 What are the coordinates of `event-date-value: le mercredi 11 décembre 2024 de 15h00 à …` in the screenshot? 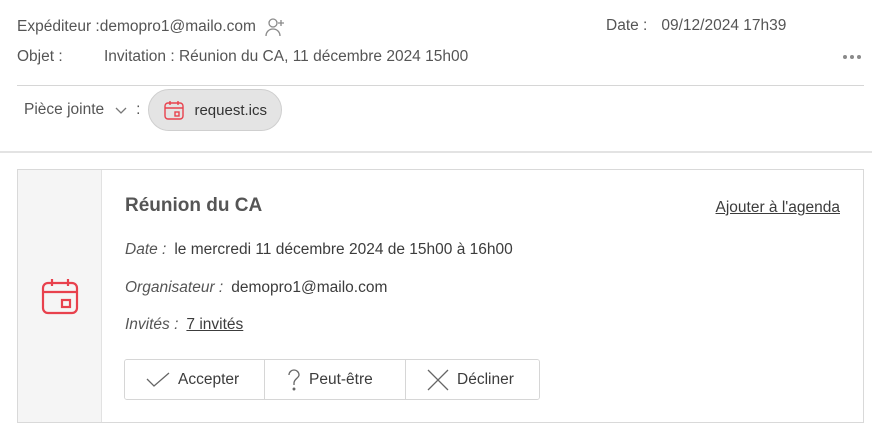 It's located at (343, 249).